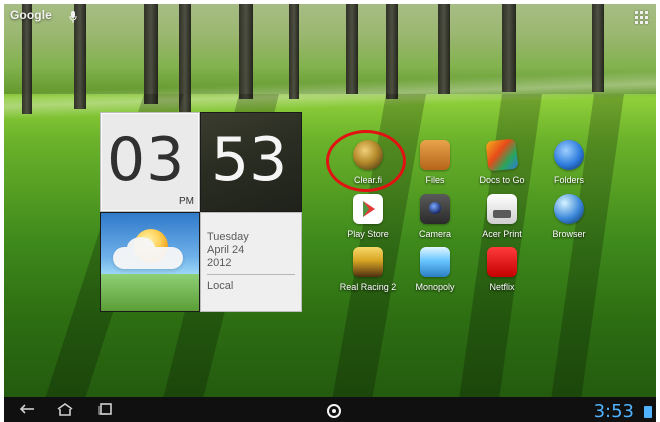 This screenshot has height=422, width=660. I want to click on back-icon, so click(27, 410).